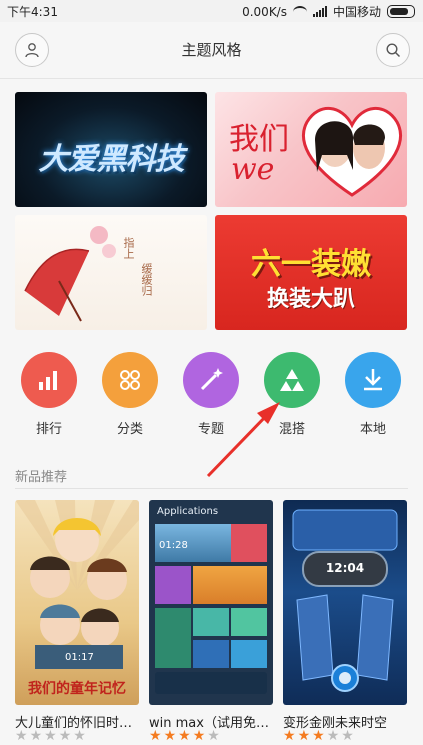 The width and height of the screenshot is (423, 745). What do you see at coordinates (253, 169) in the screenshot?
I see `banner-we-en-text: we` at bounding box center [253, 169].